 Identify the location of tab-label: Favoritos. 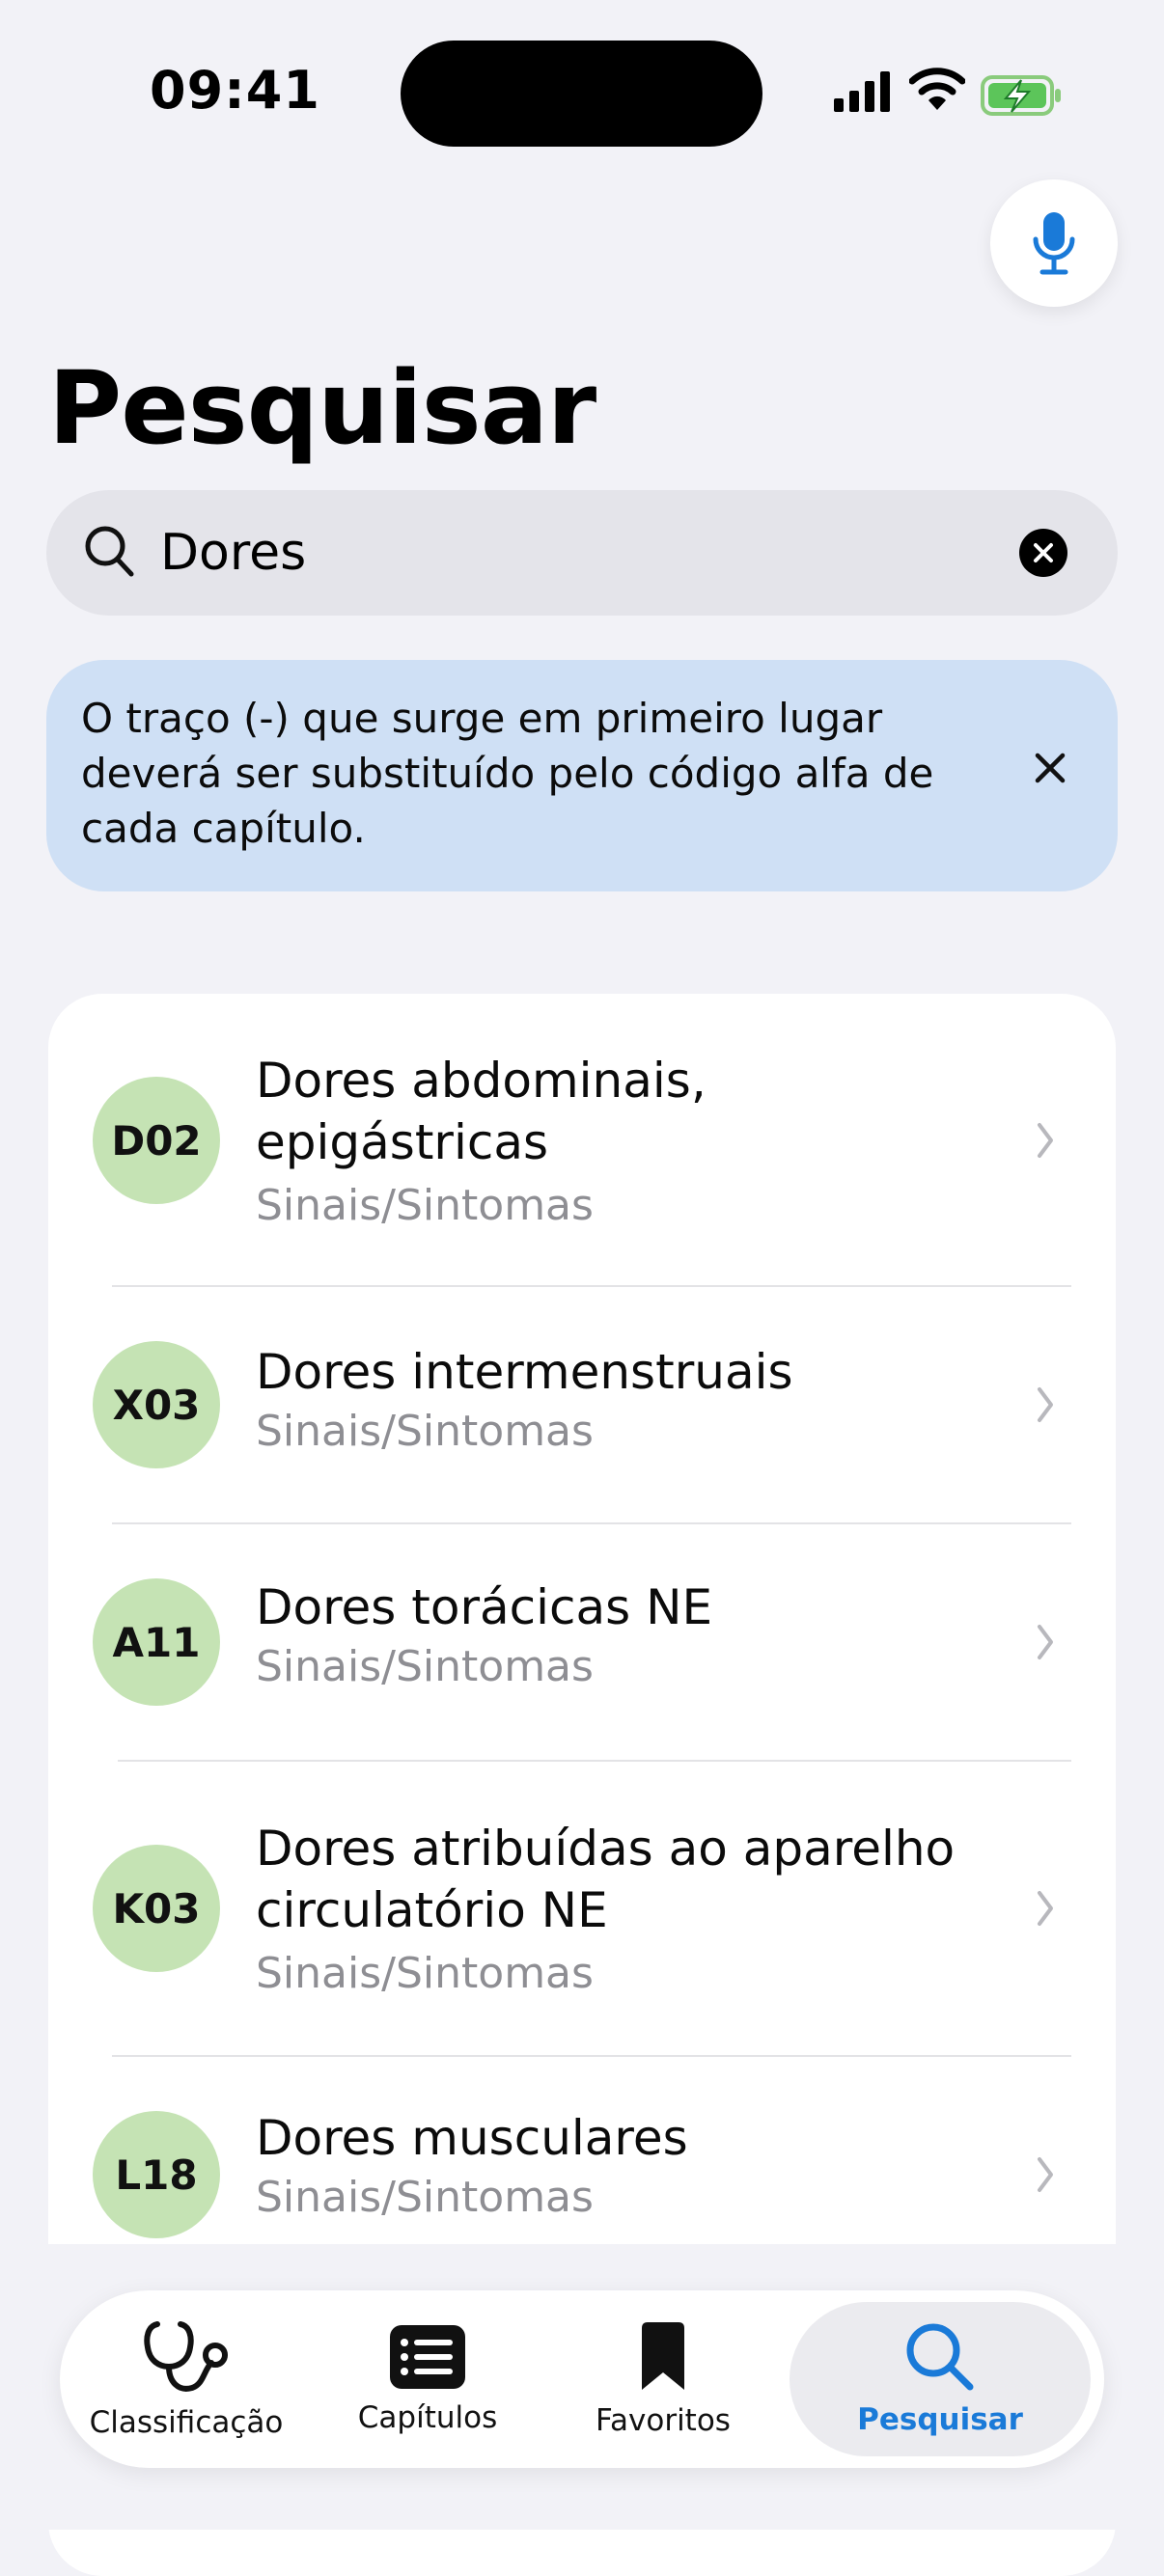
(663, 2421).